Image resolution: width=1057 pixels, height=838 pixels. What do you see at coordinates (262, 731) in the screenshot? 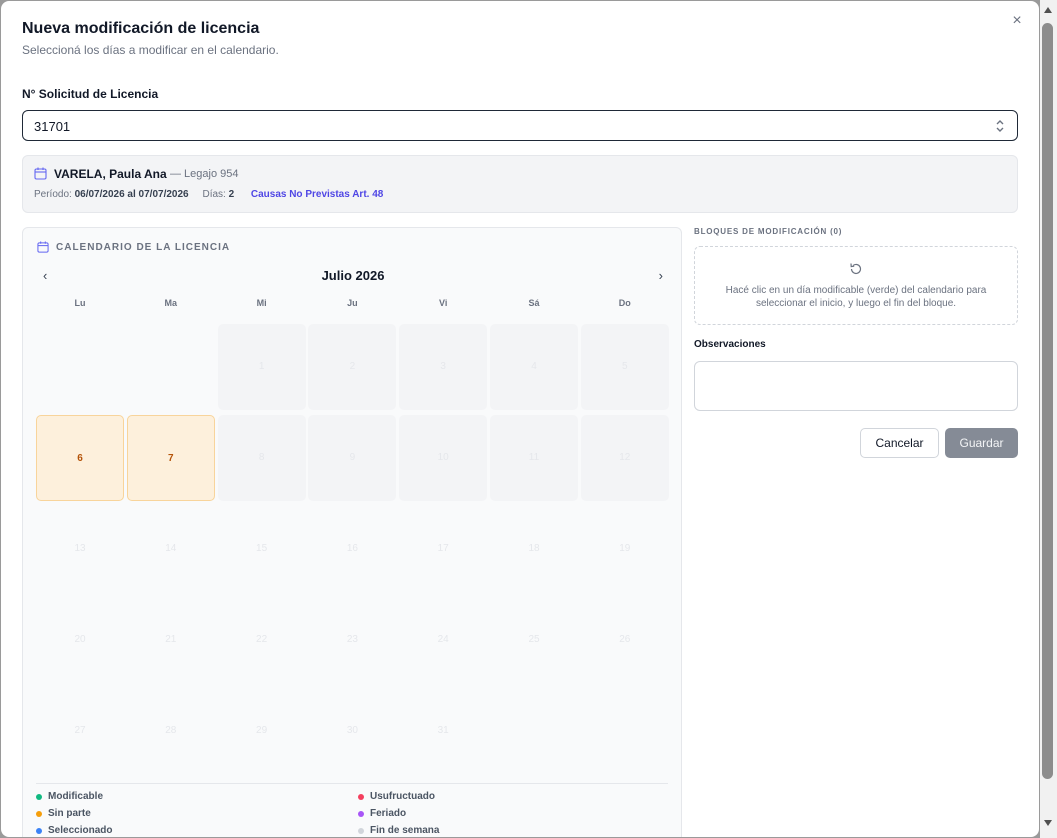
I see `calendar-day-29: 29` at bounding box center [262, 731].